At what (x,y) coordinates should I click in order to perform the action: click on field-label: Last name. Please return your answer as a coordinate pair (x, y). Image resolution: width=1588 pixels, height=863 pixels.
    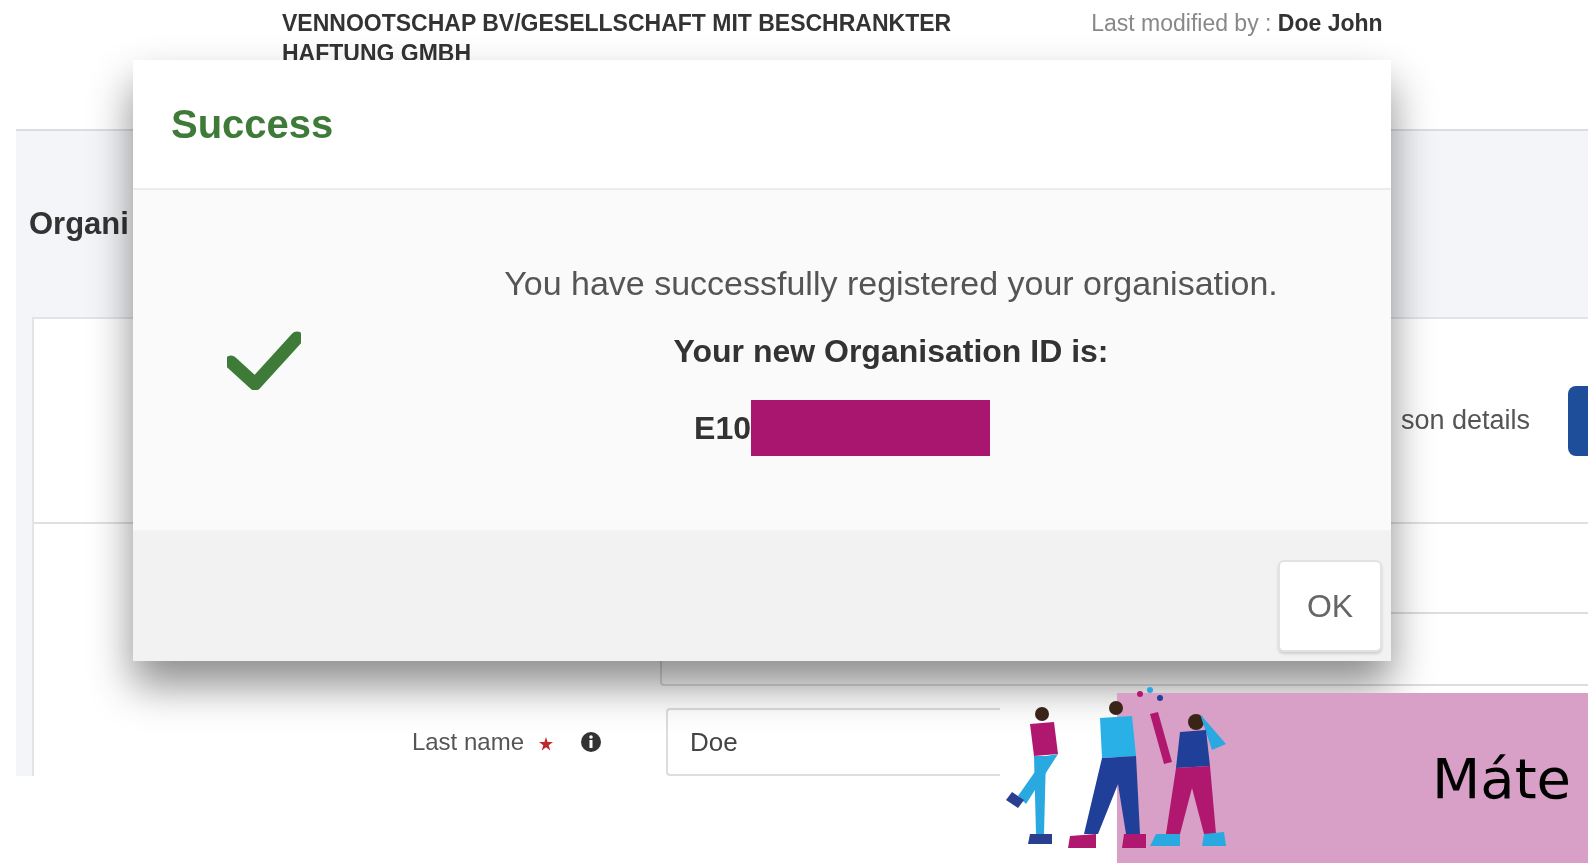
    Looking at the image, I should click on (467, 742).